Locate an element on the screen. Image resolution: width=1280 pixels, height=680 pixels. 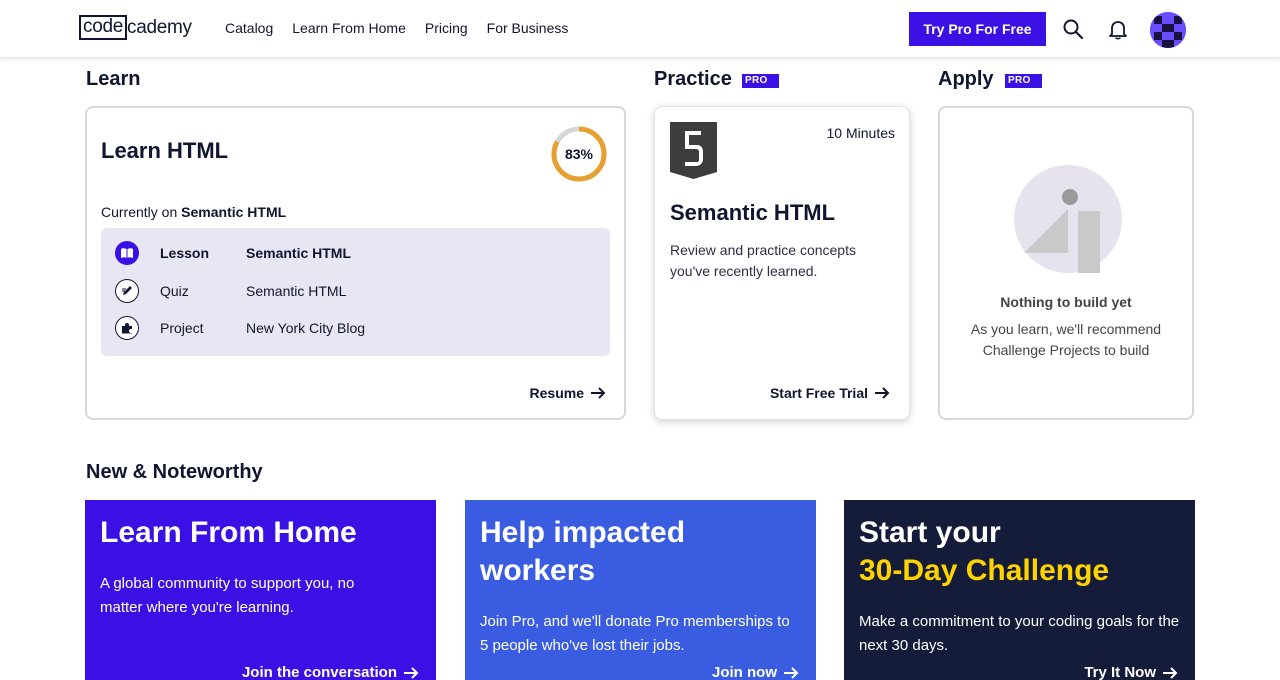
try-it-now-link: Try It Now is located at coordinates (1131, 672).